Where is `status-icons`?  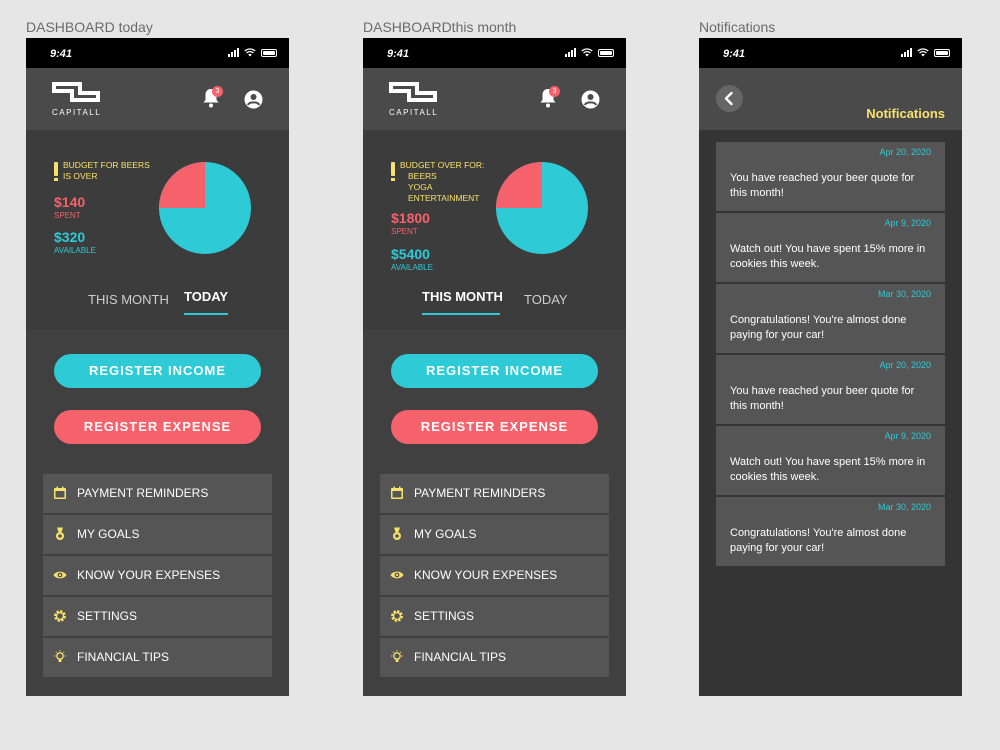
status-icons is located at coordinates (925, 52).